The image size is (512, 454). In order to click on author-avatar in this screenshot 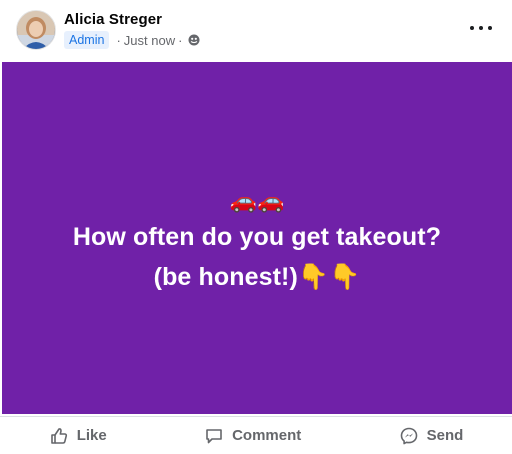, I will do `click(36, 30)`.